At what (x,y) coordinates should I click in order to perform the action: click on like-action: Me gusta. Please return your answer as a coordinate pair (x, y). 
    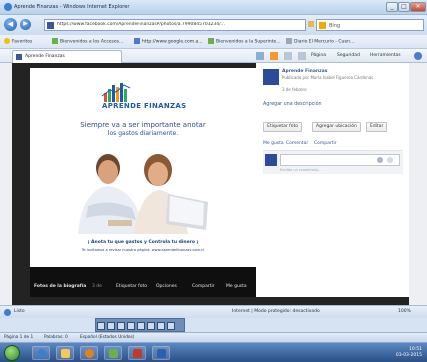
    Looking at the image, I should click on (273, 143).